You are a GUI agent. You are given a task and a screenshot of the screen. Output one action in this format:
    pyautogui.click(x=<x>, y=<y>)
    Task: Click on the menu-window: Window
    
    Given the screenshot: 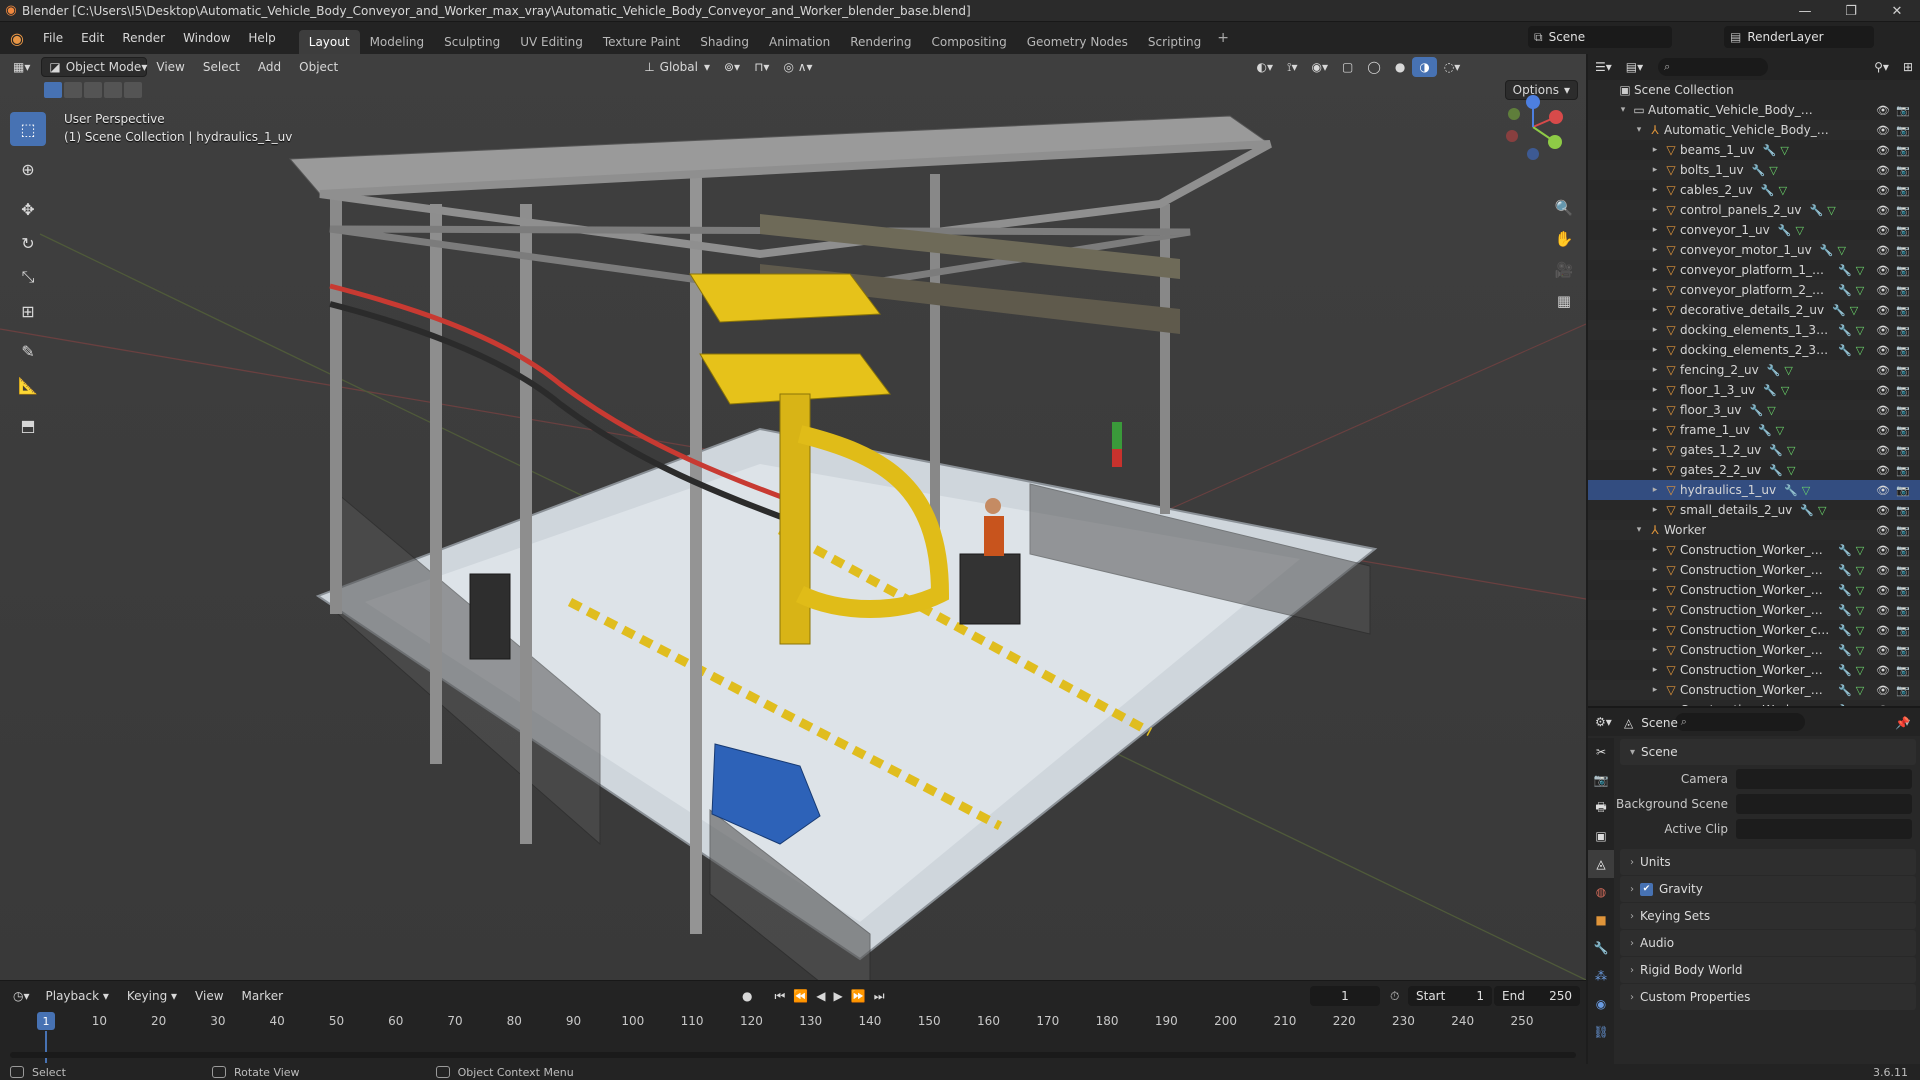 What is the action you would take?
    pyautogui.click(x=206, y=38)
    